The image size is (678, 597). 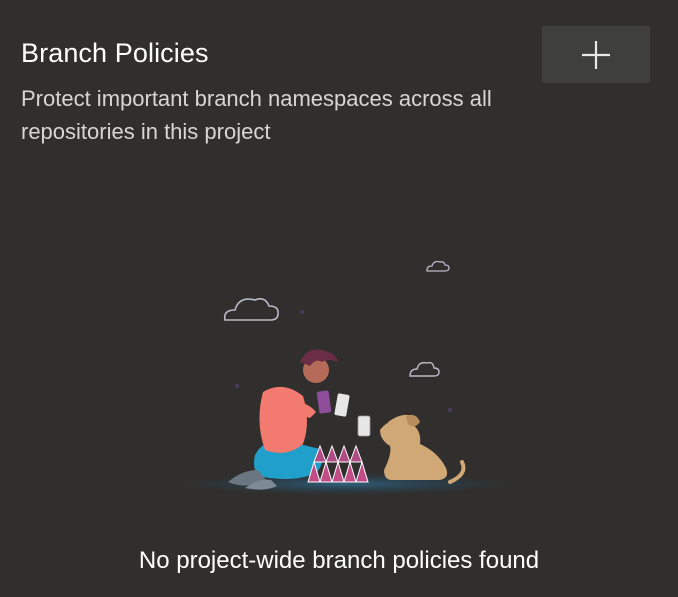 I want to click on page-title: Branch Policies, so click(x=115, y=53).